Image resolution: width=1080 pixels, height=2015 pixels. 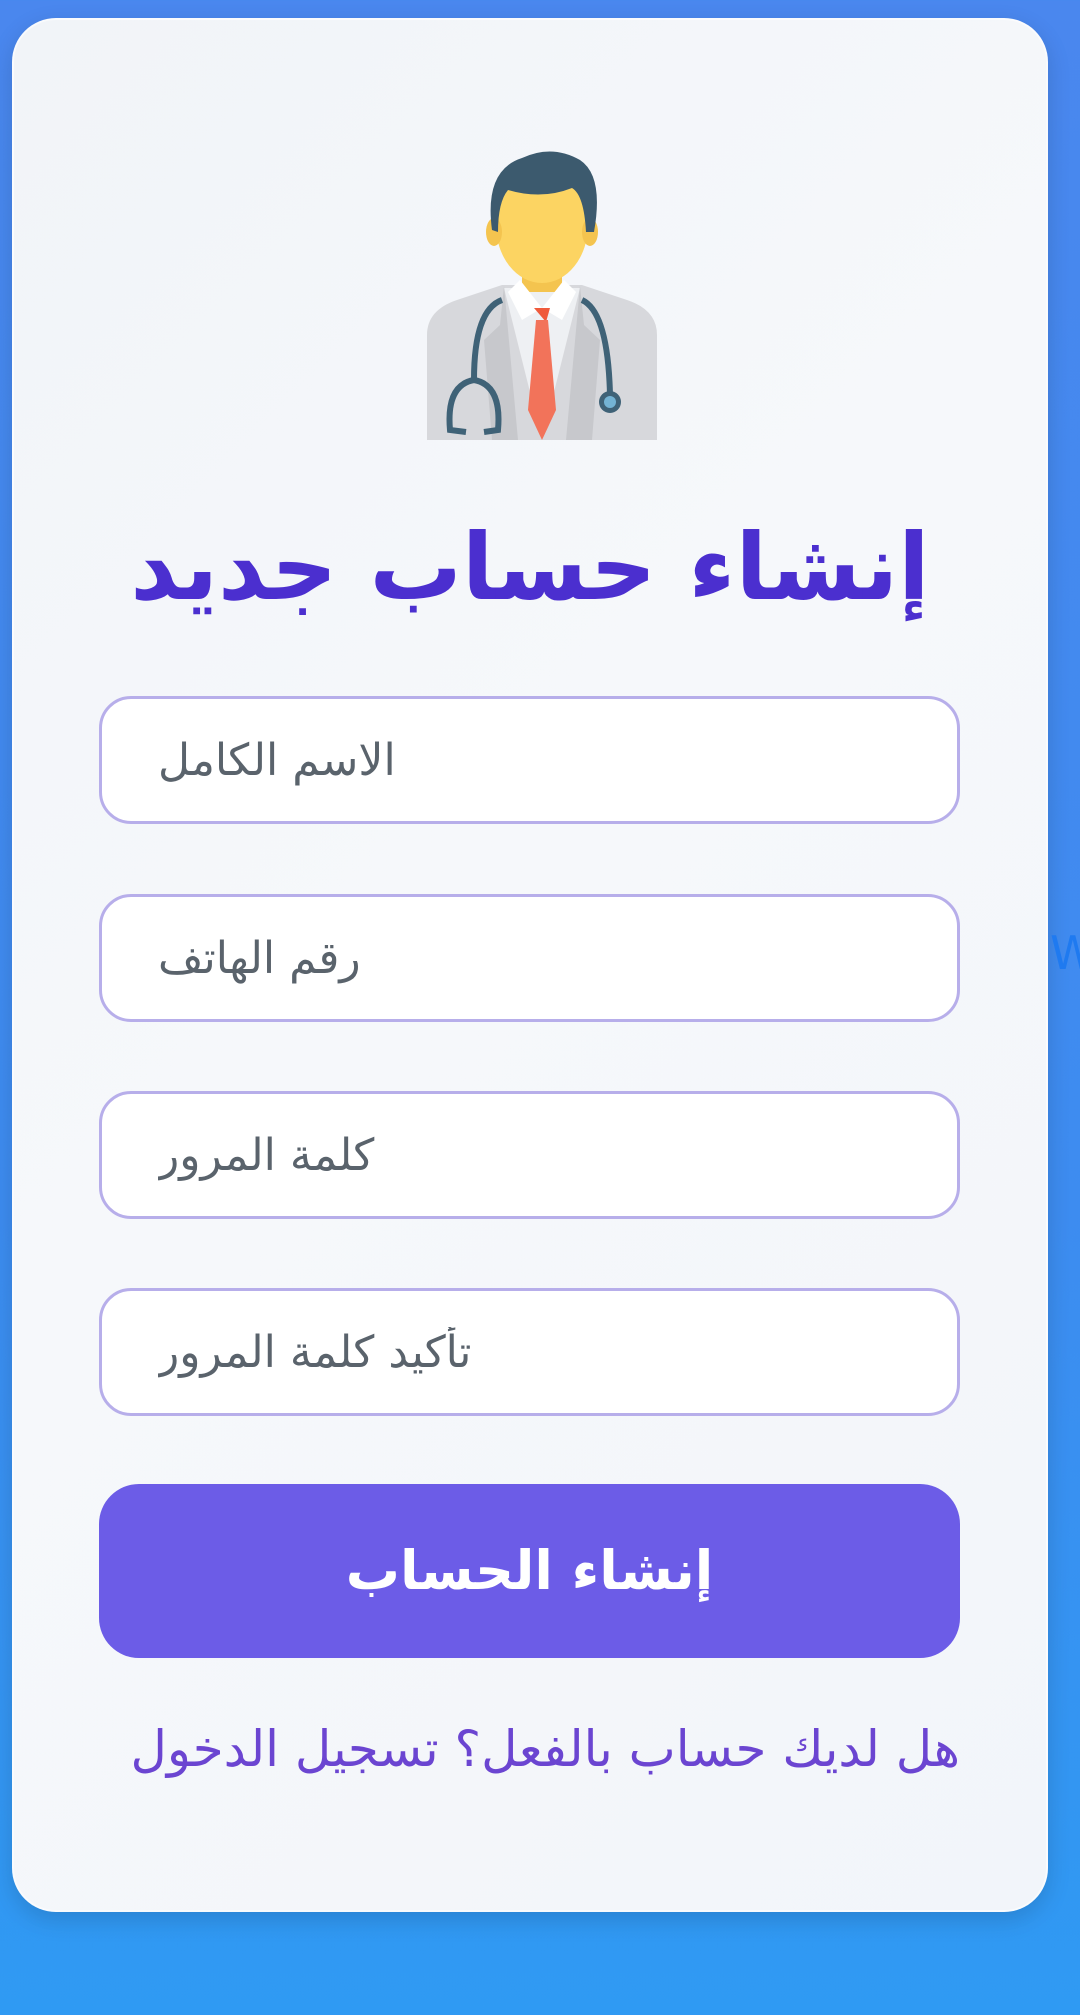 I want to click on create-account-button: إنشاء الحساب, so click(x=529, y=1571).